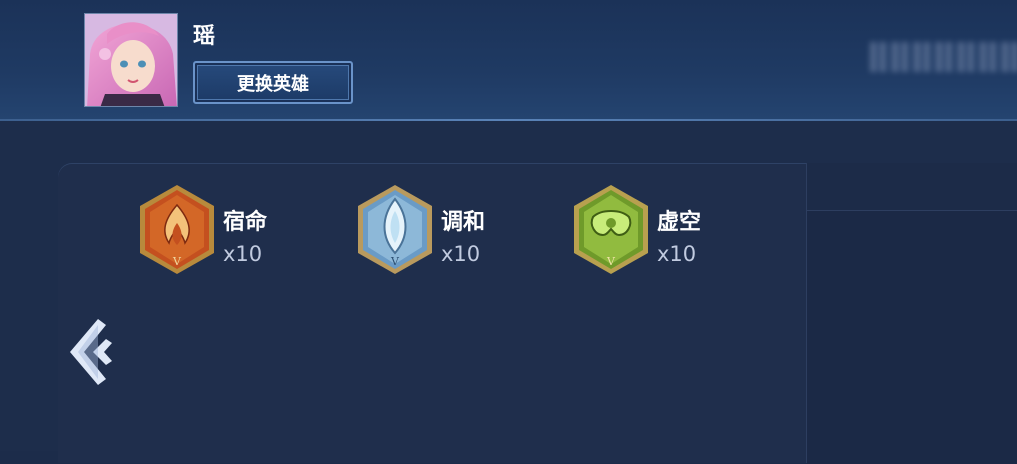  Describe the element at coordinates (912, 337) in the screenshot. I see `side-panel-body` at that location.